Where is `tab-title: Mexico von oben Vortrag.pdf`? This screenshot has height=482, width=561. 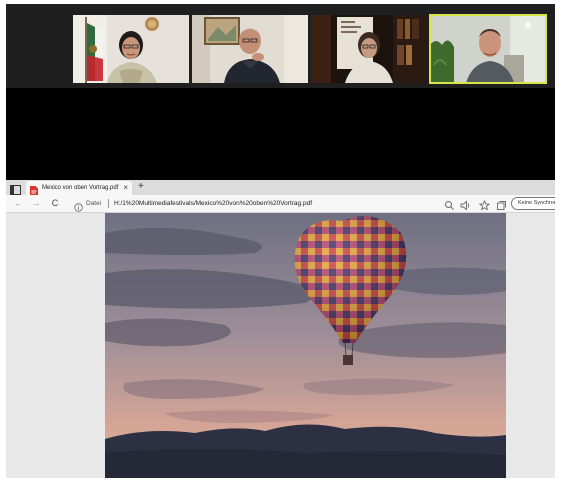 tab-title: Mexico von oben Vortrag.pdf is located at coordinates (80, 188).